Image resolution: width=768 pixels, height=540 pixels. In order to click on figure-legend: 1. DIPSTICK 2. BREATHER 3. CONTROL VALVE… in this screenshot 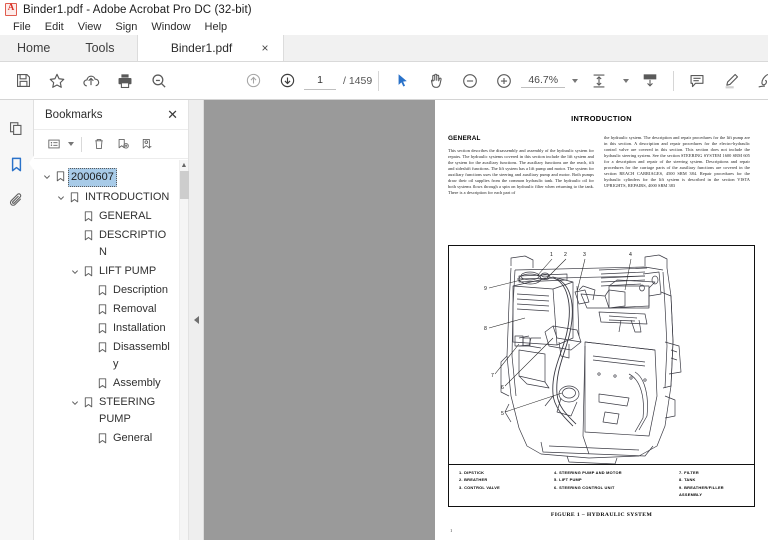, I will do `click(601, 485)`.